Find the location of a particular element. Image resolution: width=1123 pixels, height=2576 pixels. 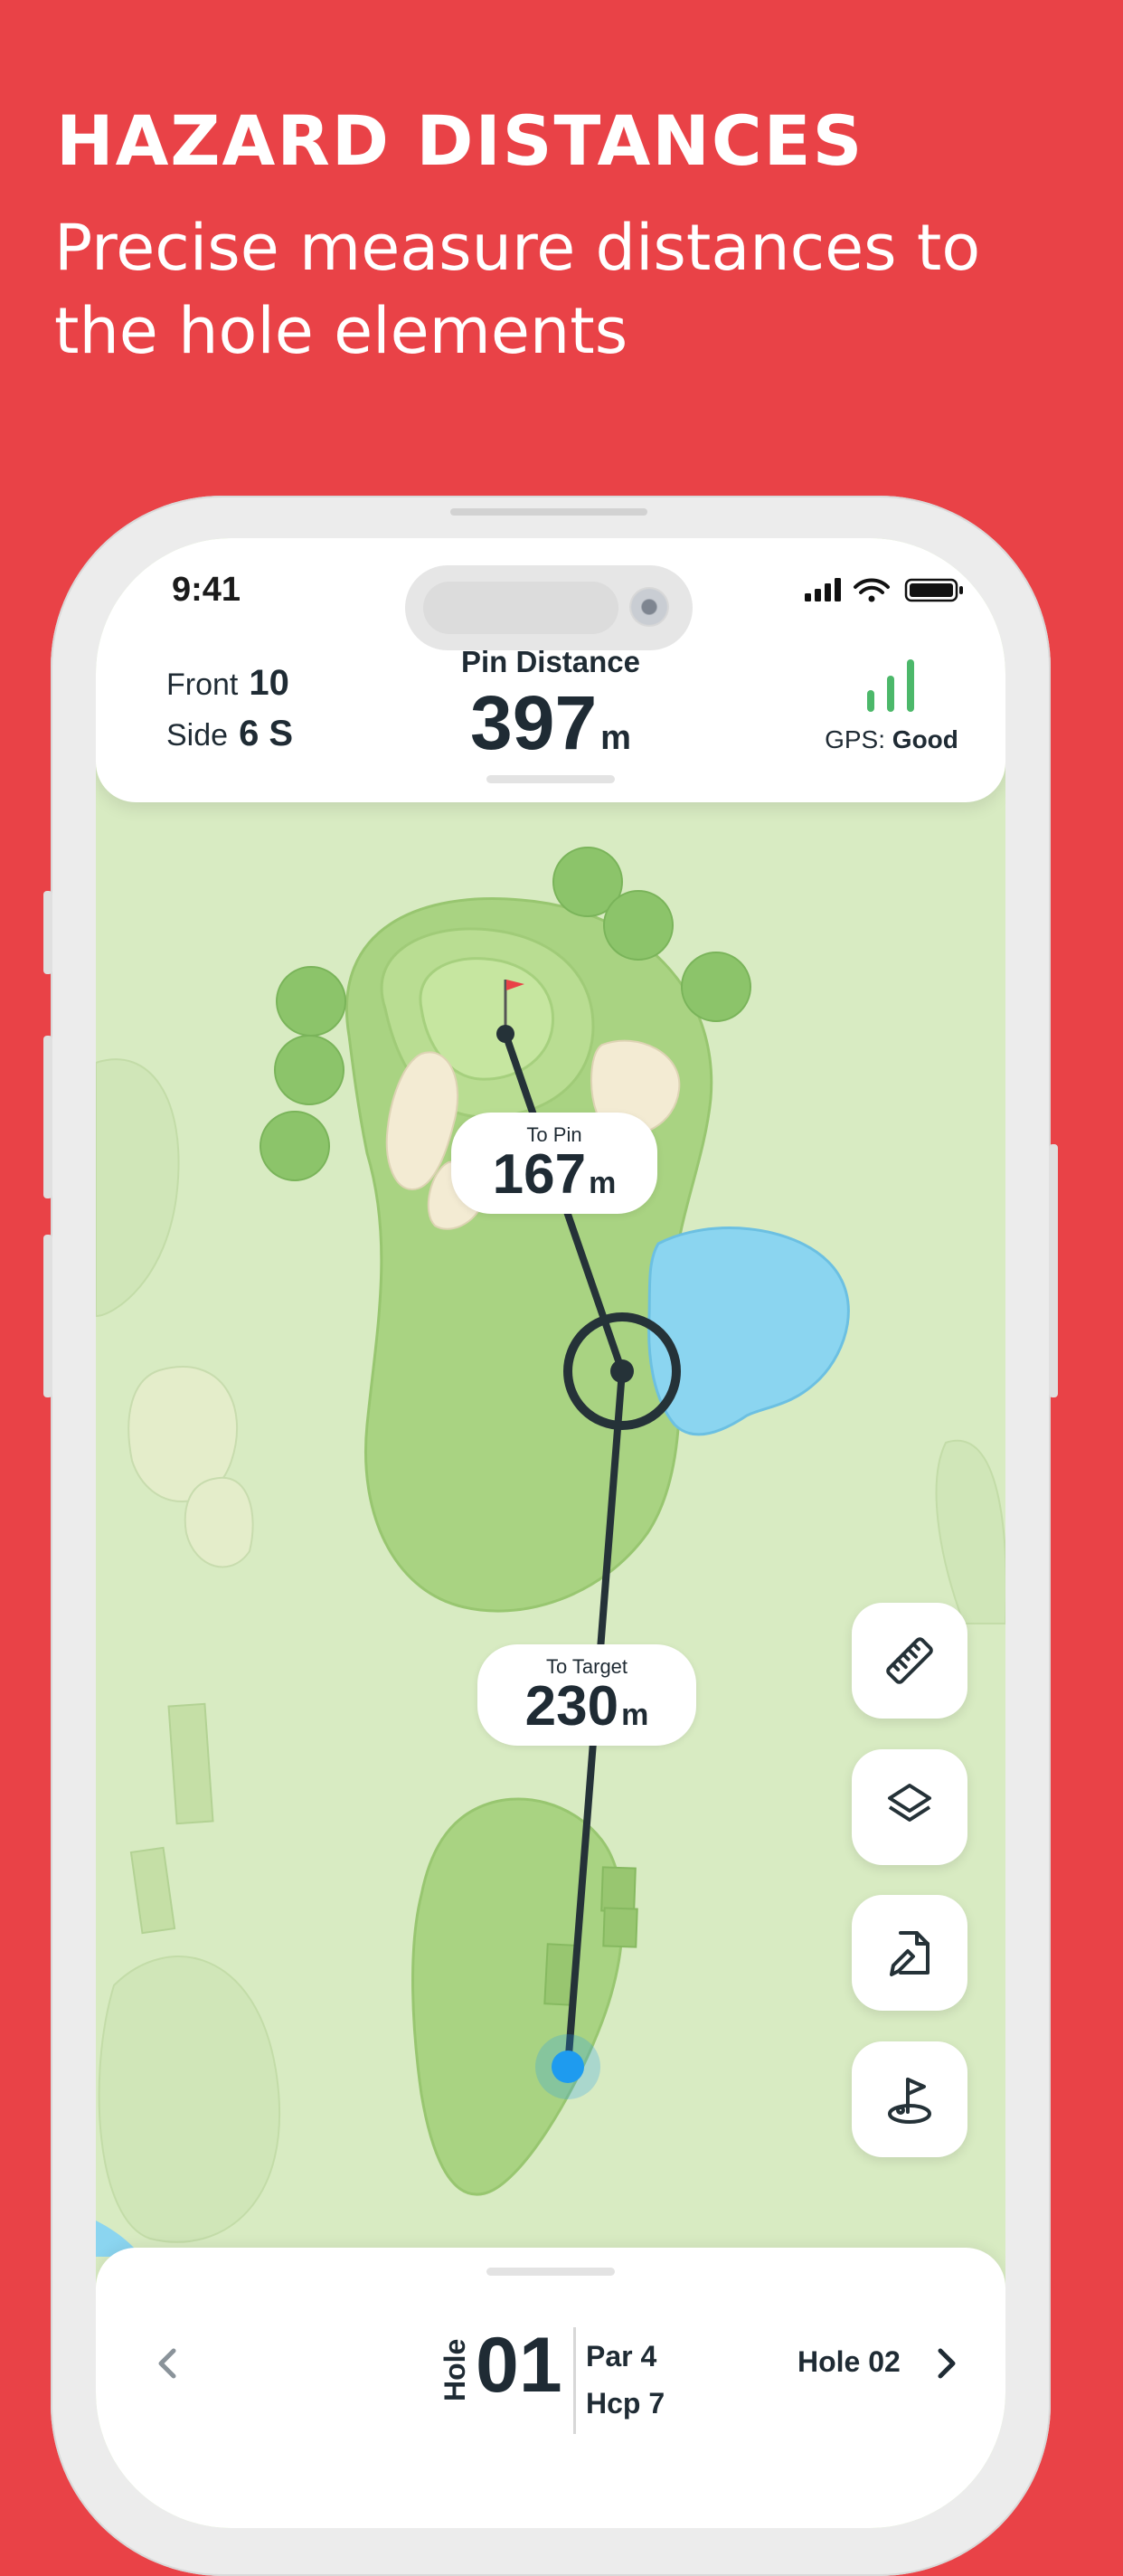

edit-document-icon is located at coordinates (910, 1954).